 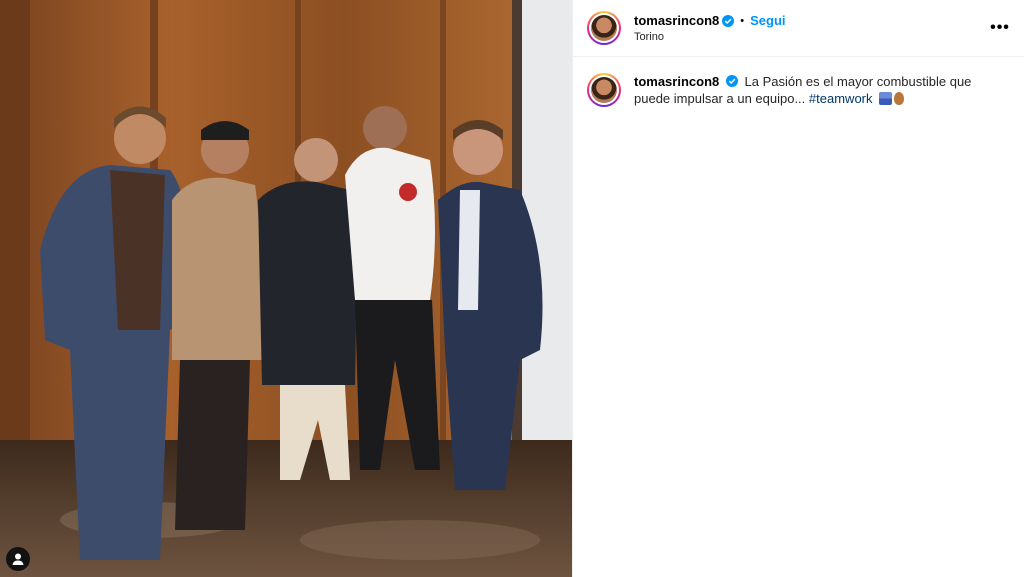 I want to click on username-link: tomasrincon8, so click(x=676, y=20).